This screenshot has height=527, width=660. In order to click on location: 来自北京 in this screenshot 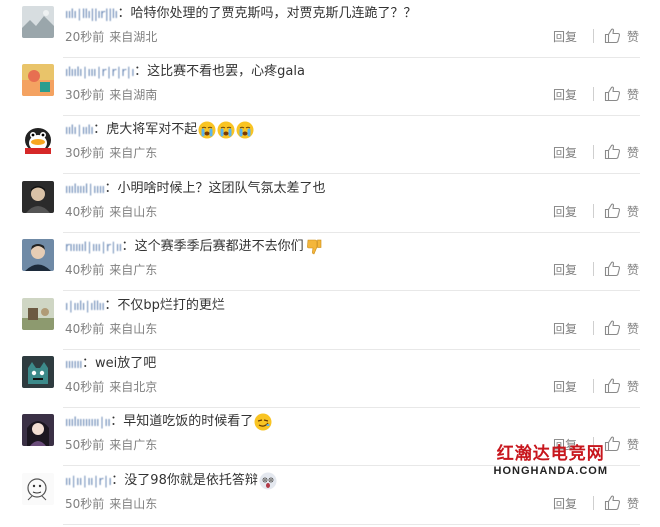, I will do `click(133, 387)`.